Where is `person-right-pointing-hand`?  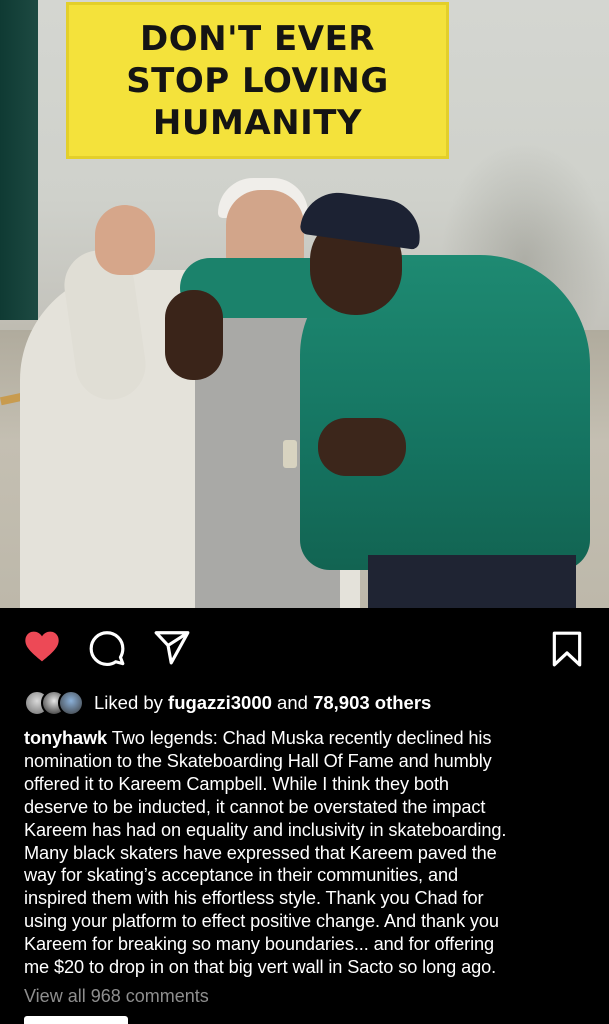 person-right-pointing-hand is located at coordinates (362, 447).